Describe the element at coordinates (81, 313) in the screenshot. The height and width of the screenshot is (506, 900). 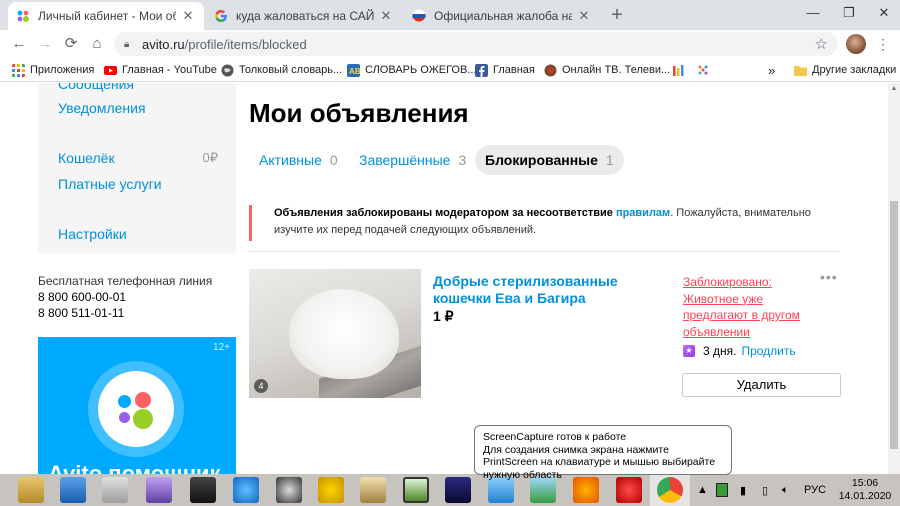
I see `phone-number: 8 800 511-01-11` at that location.